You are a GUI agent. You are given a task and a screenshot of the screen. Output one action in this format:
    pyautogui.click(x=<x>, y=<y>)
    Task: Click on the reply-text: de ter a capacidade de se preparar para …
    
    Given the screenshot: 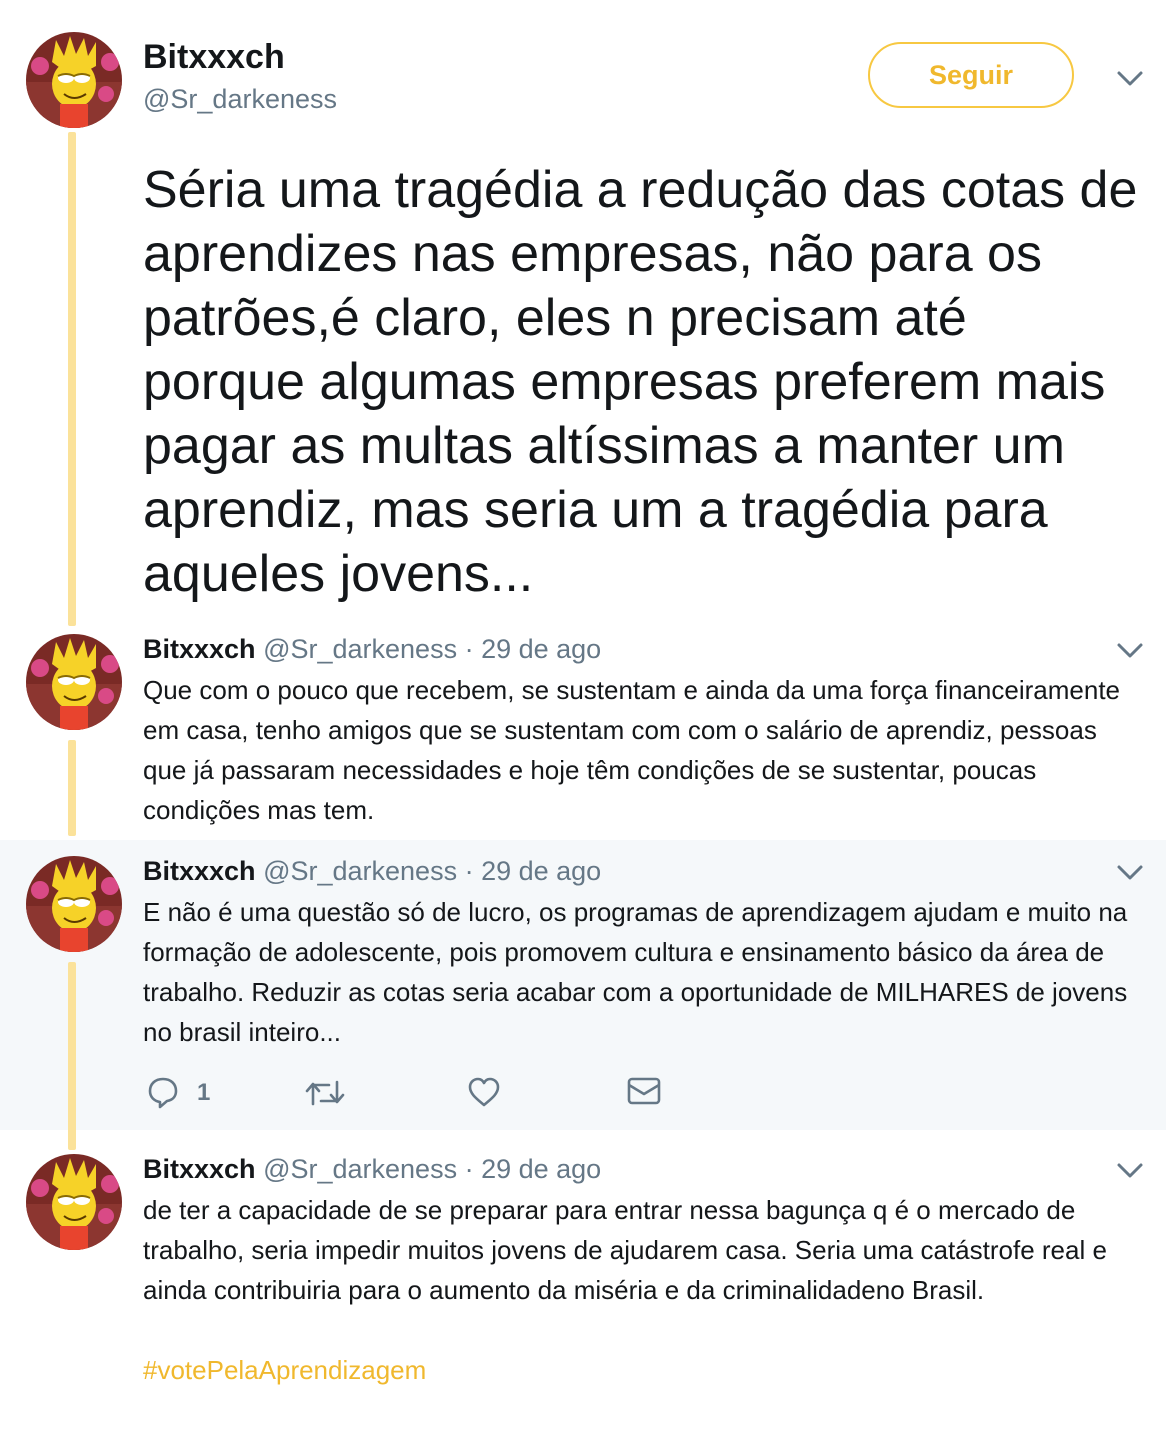 What is the action you would take?
    pyautogui.click(x=625, y=1250)
    